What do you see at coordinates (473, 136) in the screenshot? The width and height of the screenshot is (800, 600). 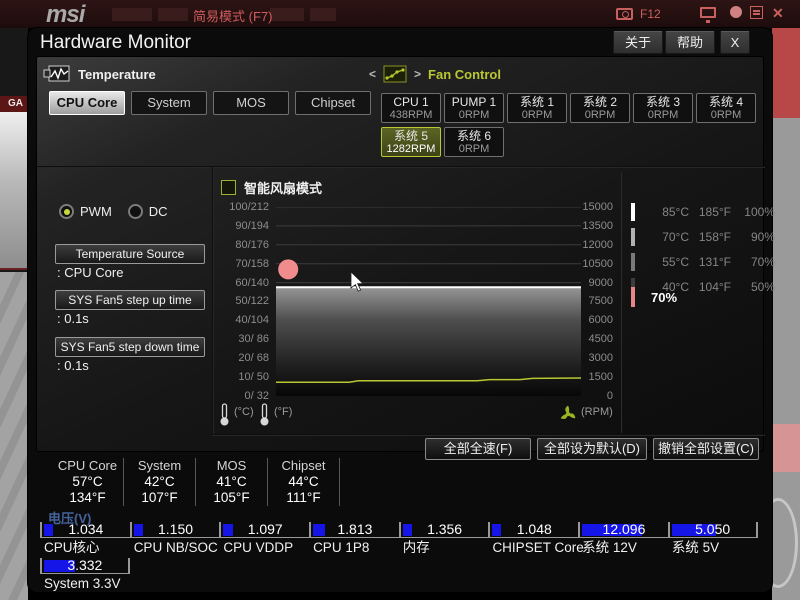 I see `fan-name: 系统 6` at bounding box center [473, 136].